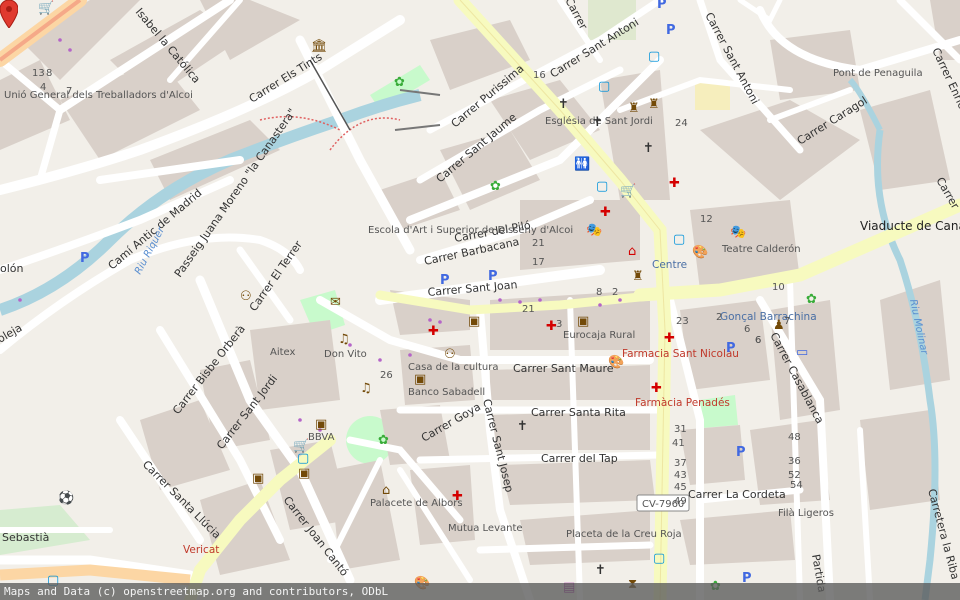 Image resolution: width=960 pixels, height=600 pixels. Describe the element at coordinates (319, 46) in the screenshot. I see `museum-icon: 🏛` at that location.